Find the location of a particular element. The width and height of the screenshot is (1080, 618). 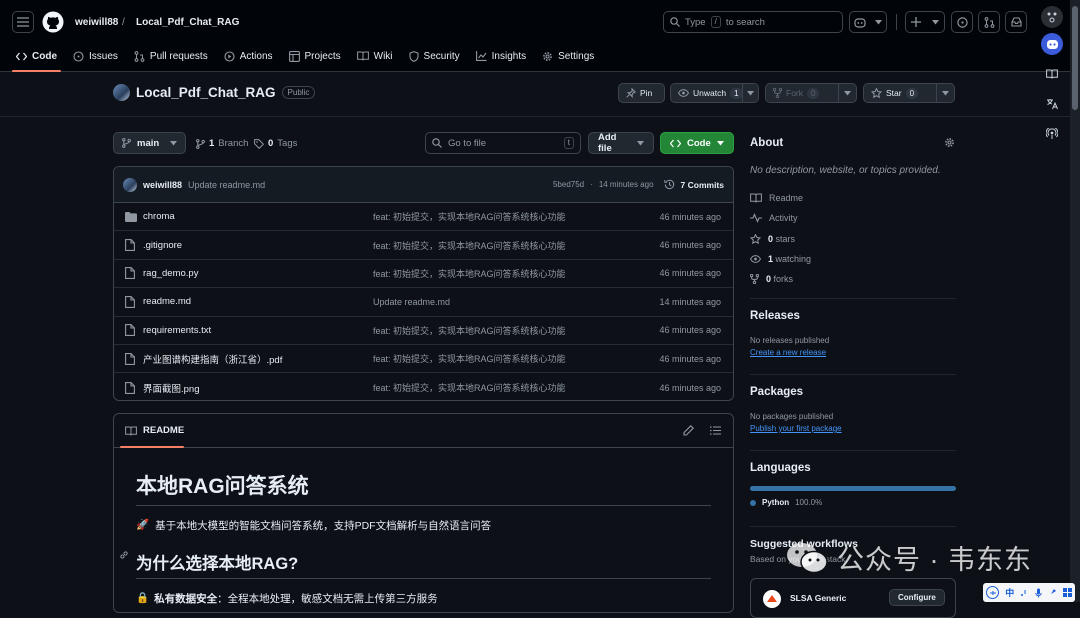

translate-icon is located at coordinates (1052, 104).